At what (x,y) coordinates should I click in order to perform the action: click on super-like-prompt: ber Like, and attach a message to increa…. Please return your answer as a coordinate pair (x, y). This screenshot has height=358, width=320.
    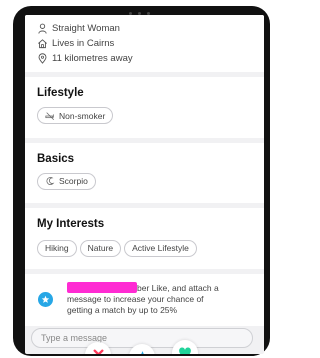
    Looking at the image, I should click on (144, 299).